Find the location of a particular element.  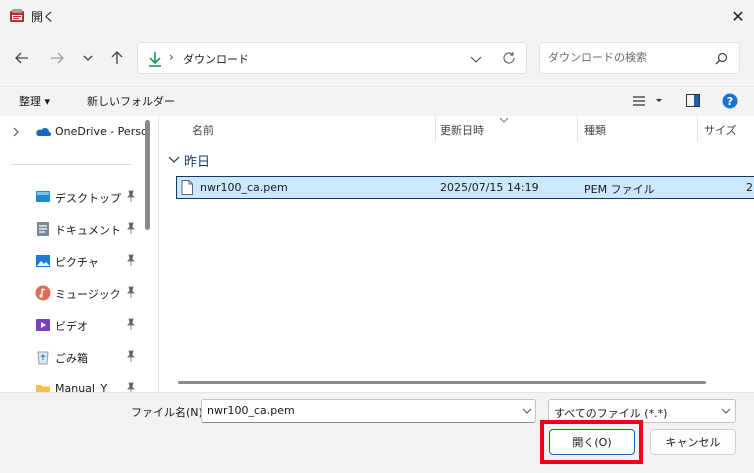

sidebar-item-onedrive: OneDrive - Perso is located at coordinates (74, 132).